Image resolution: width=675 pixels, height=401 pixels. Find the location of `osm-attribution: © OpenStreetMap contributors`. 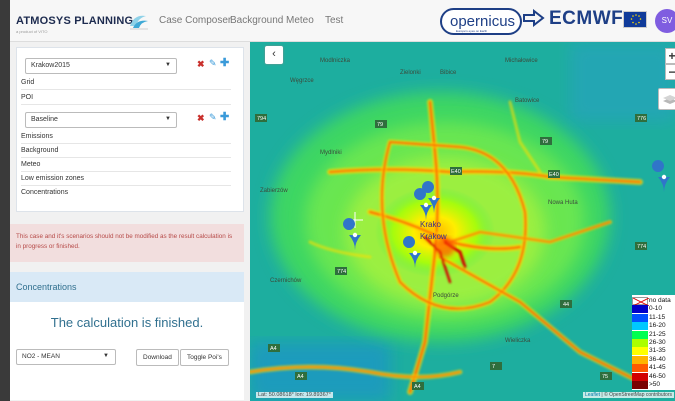

osm-attribution: © OpenStreetMap contributors is located at coordinates (638, 395).